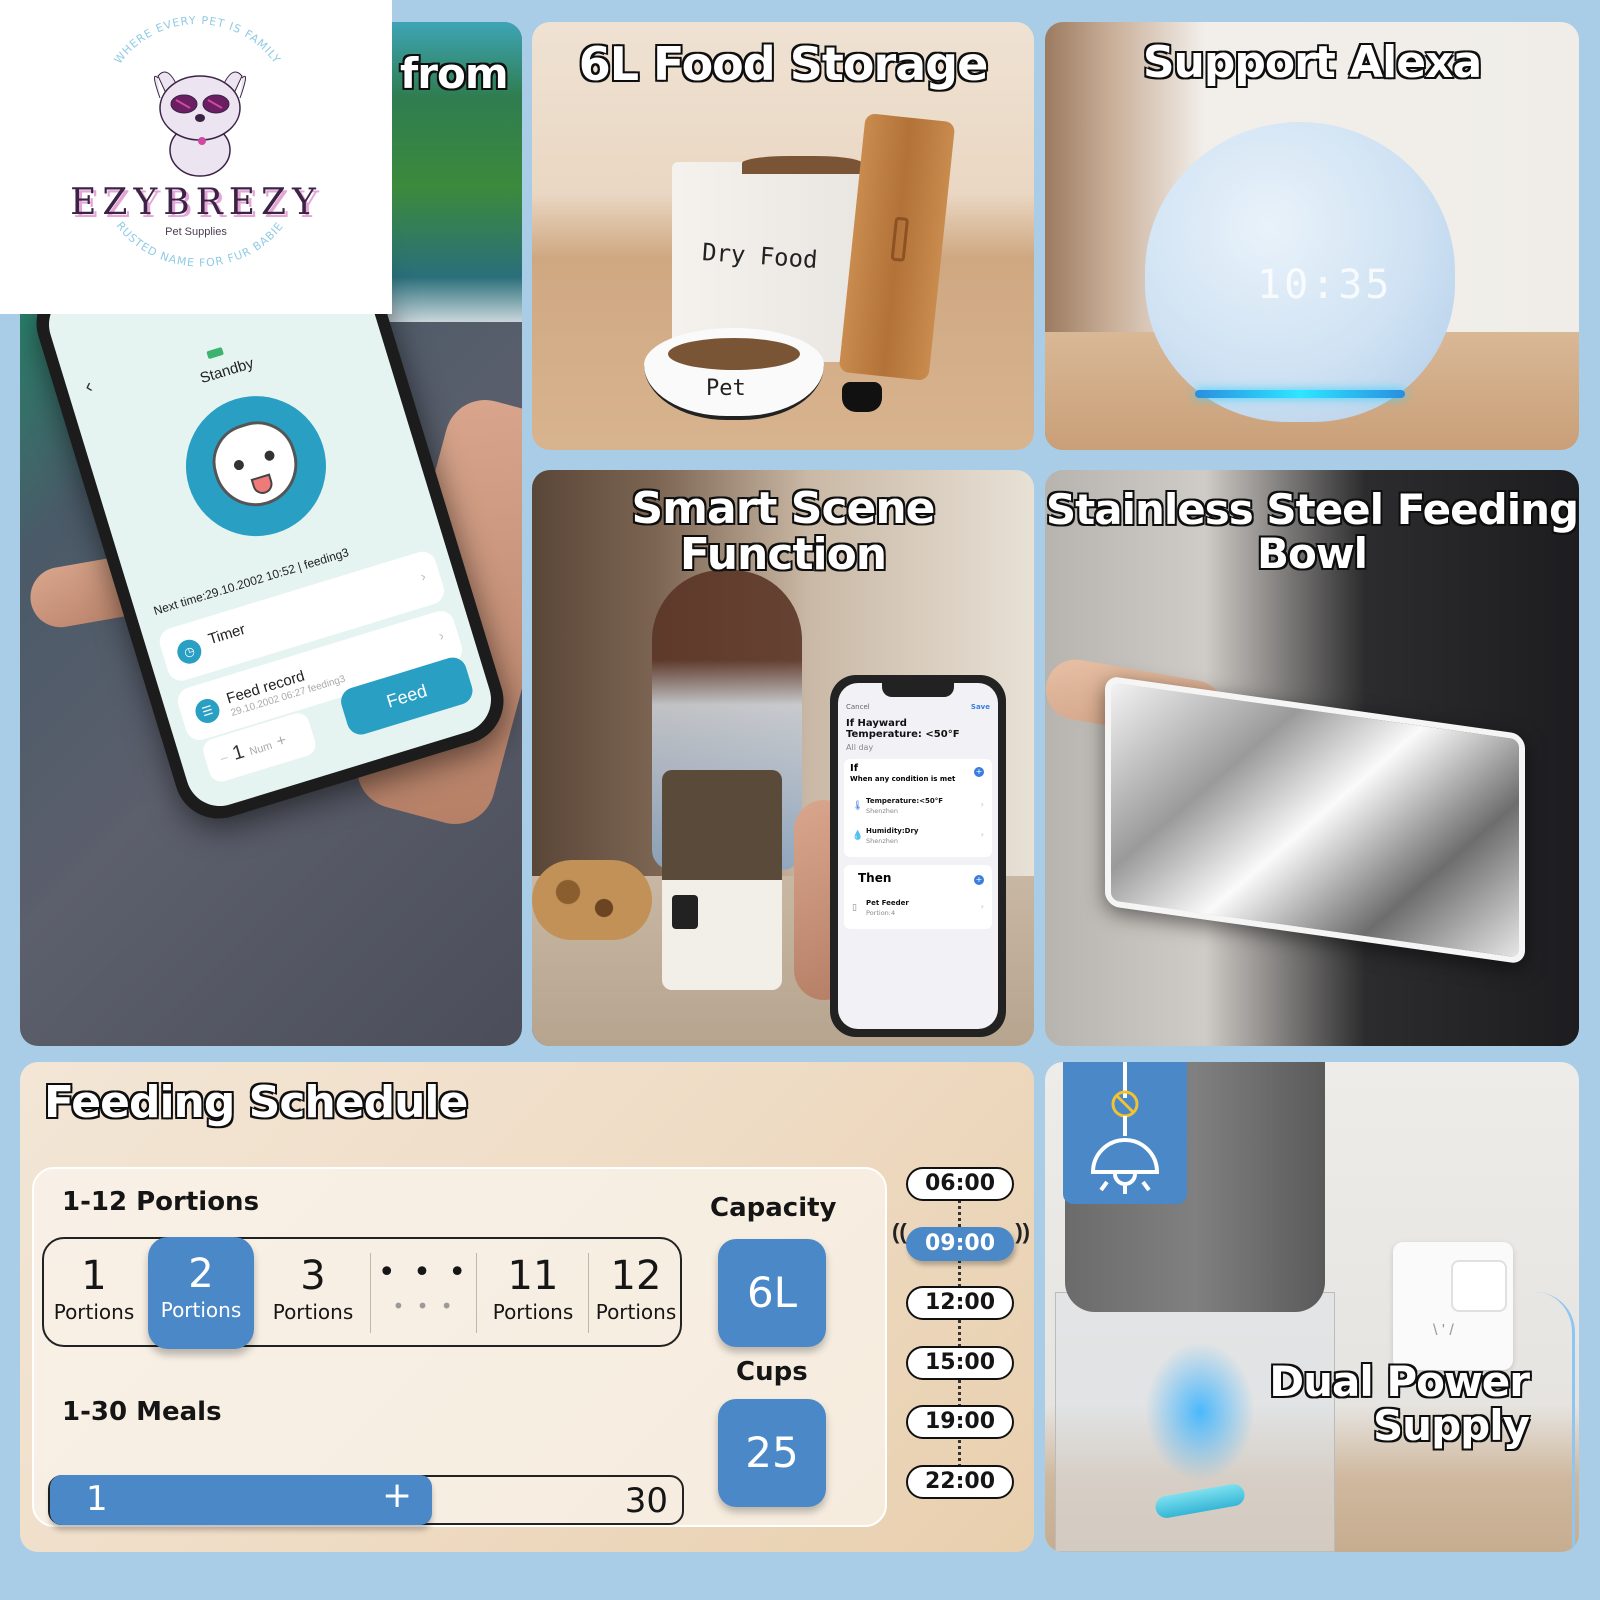 This screenshot has height=1600, width=1600. I want to click on clock-icon: ◷, so click(189, 651).